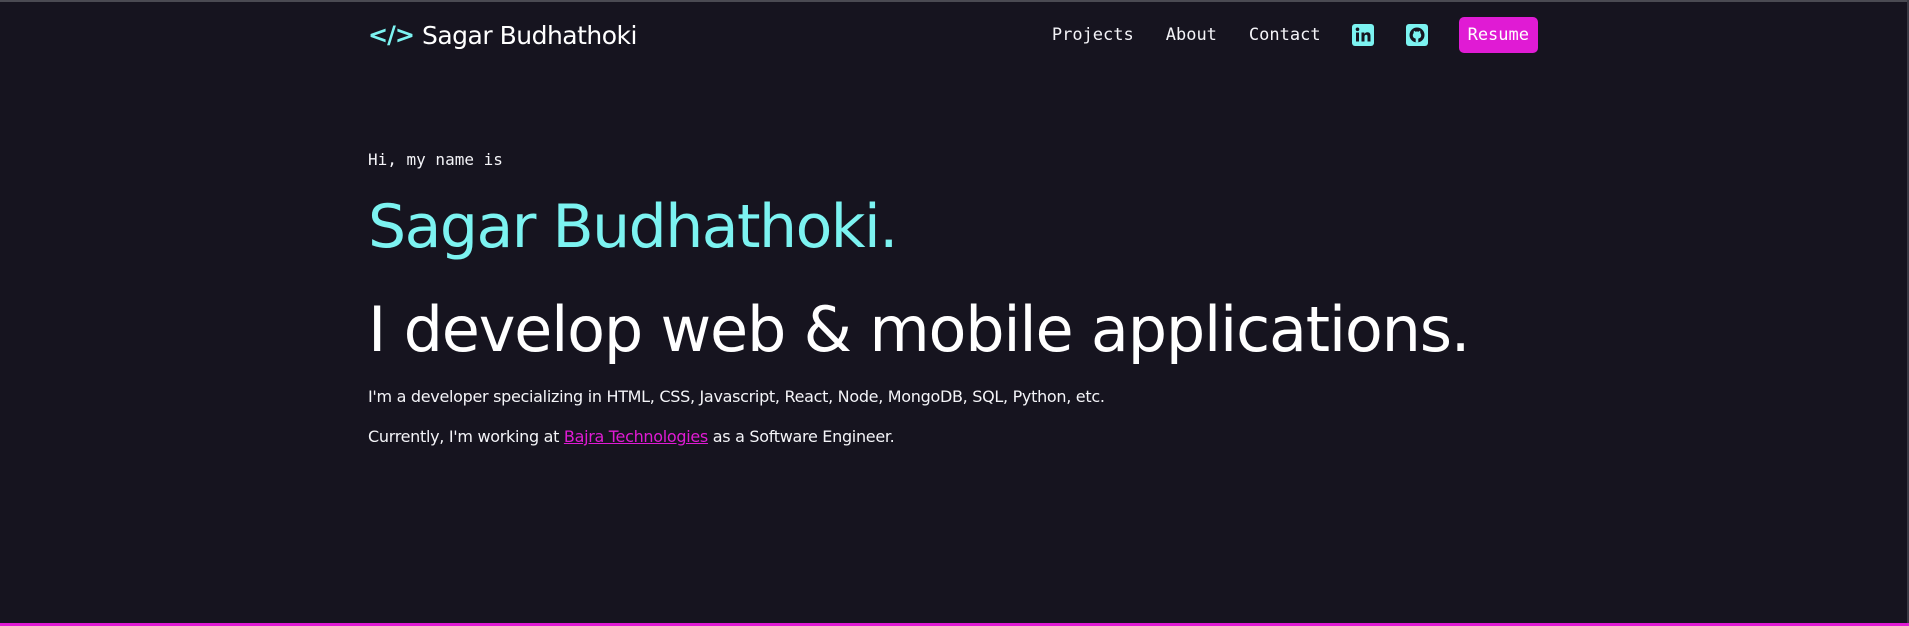 Image resolution: width=1909 pixels, height=626 pixels. Describe the element at coordinates (1285, 35) in the screenshot. I see `nav-link-contact: Contact` at that location.